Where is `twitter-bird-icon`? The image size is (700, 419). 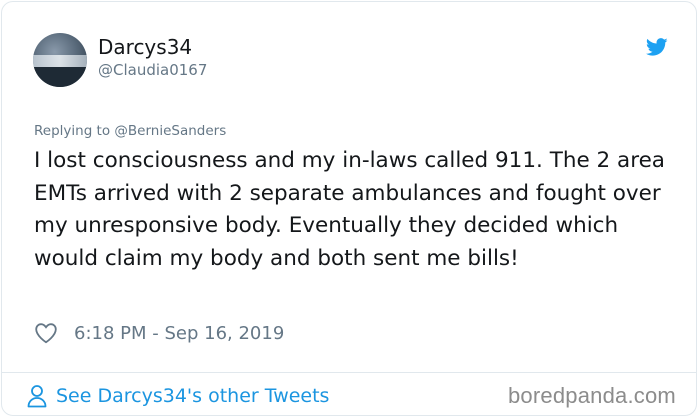
twitter-bird-icon is located at coordinates (657, 47).